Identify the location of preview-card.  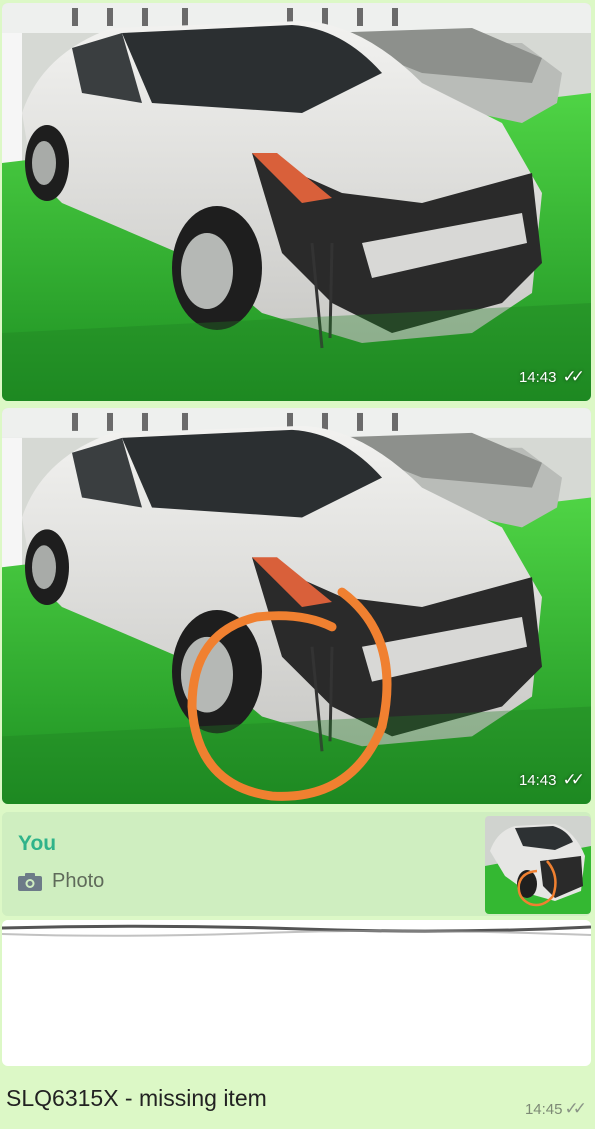
(296, 993).